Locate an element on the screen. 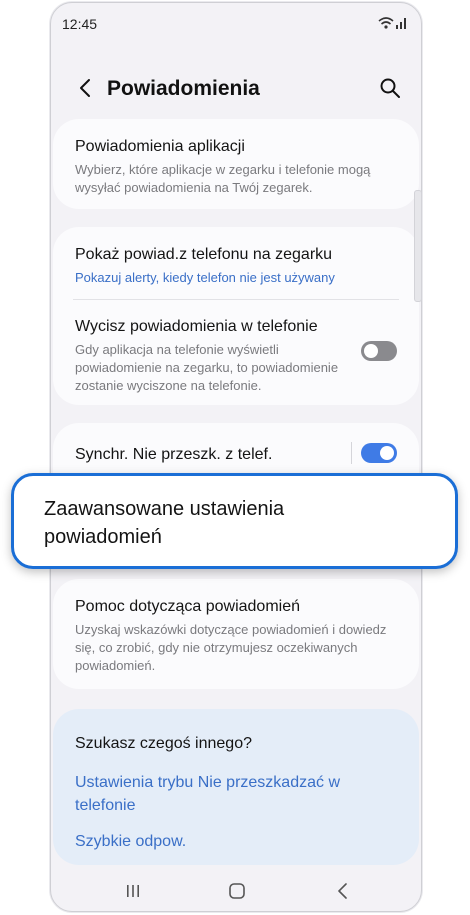 The image size is (470, 915). navigation-bar is located at coordinates (236, 891).